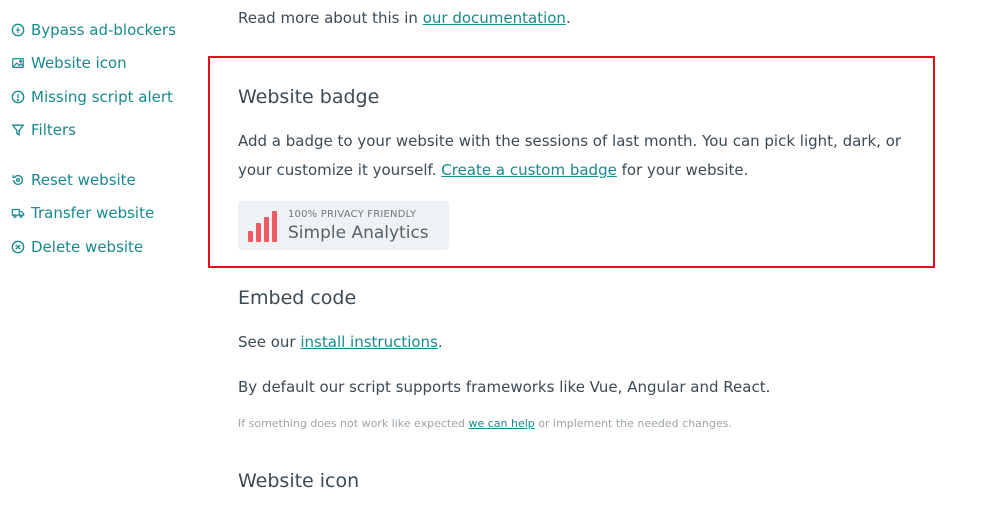 This screenshot has width=984, height=506. I want to click on simple-analytics-badge: 100% PRIVACY FRIENDLY Simple Analytics, so click(343, 225).